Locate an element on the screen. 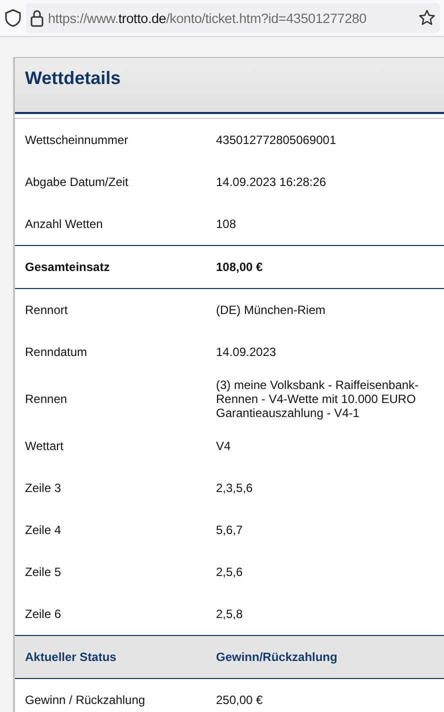  row-value: 5,6,7 is located at coordinates (230, 530).